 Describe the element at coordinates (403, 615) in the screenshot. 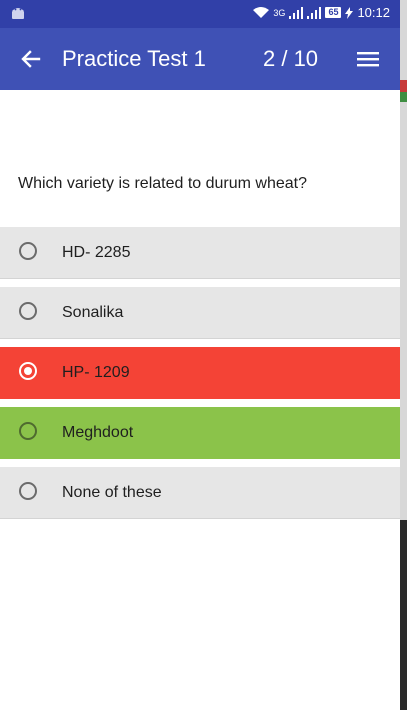

I see `edge-shade` at that location.